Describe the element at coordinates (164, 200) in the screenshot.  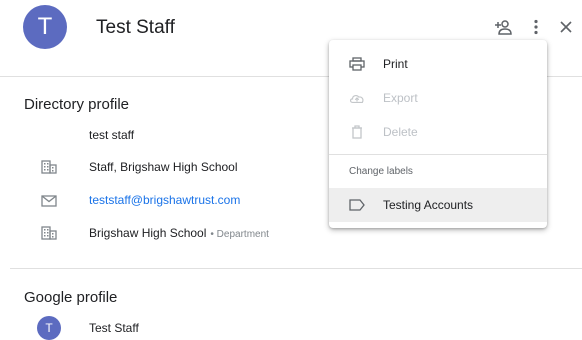
I see `directory-email-link: teststaff@brigshawtrust.com` at that location.